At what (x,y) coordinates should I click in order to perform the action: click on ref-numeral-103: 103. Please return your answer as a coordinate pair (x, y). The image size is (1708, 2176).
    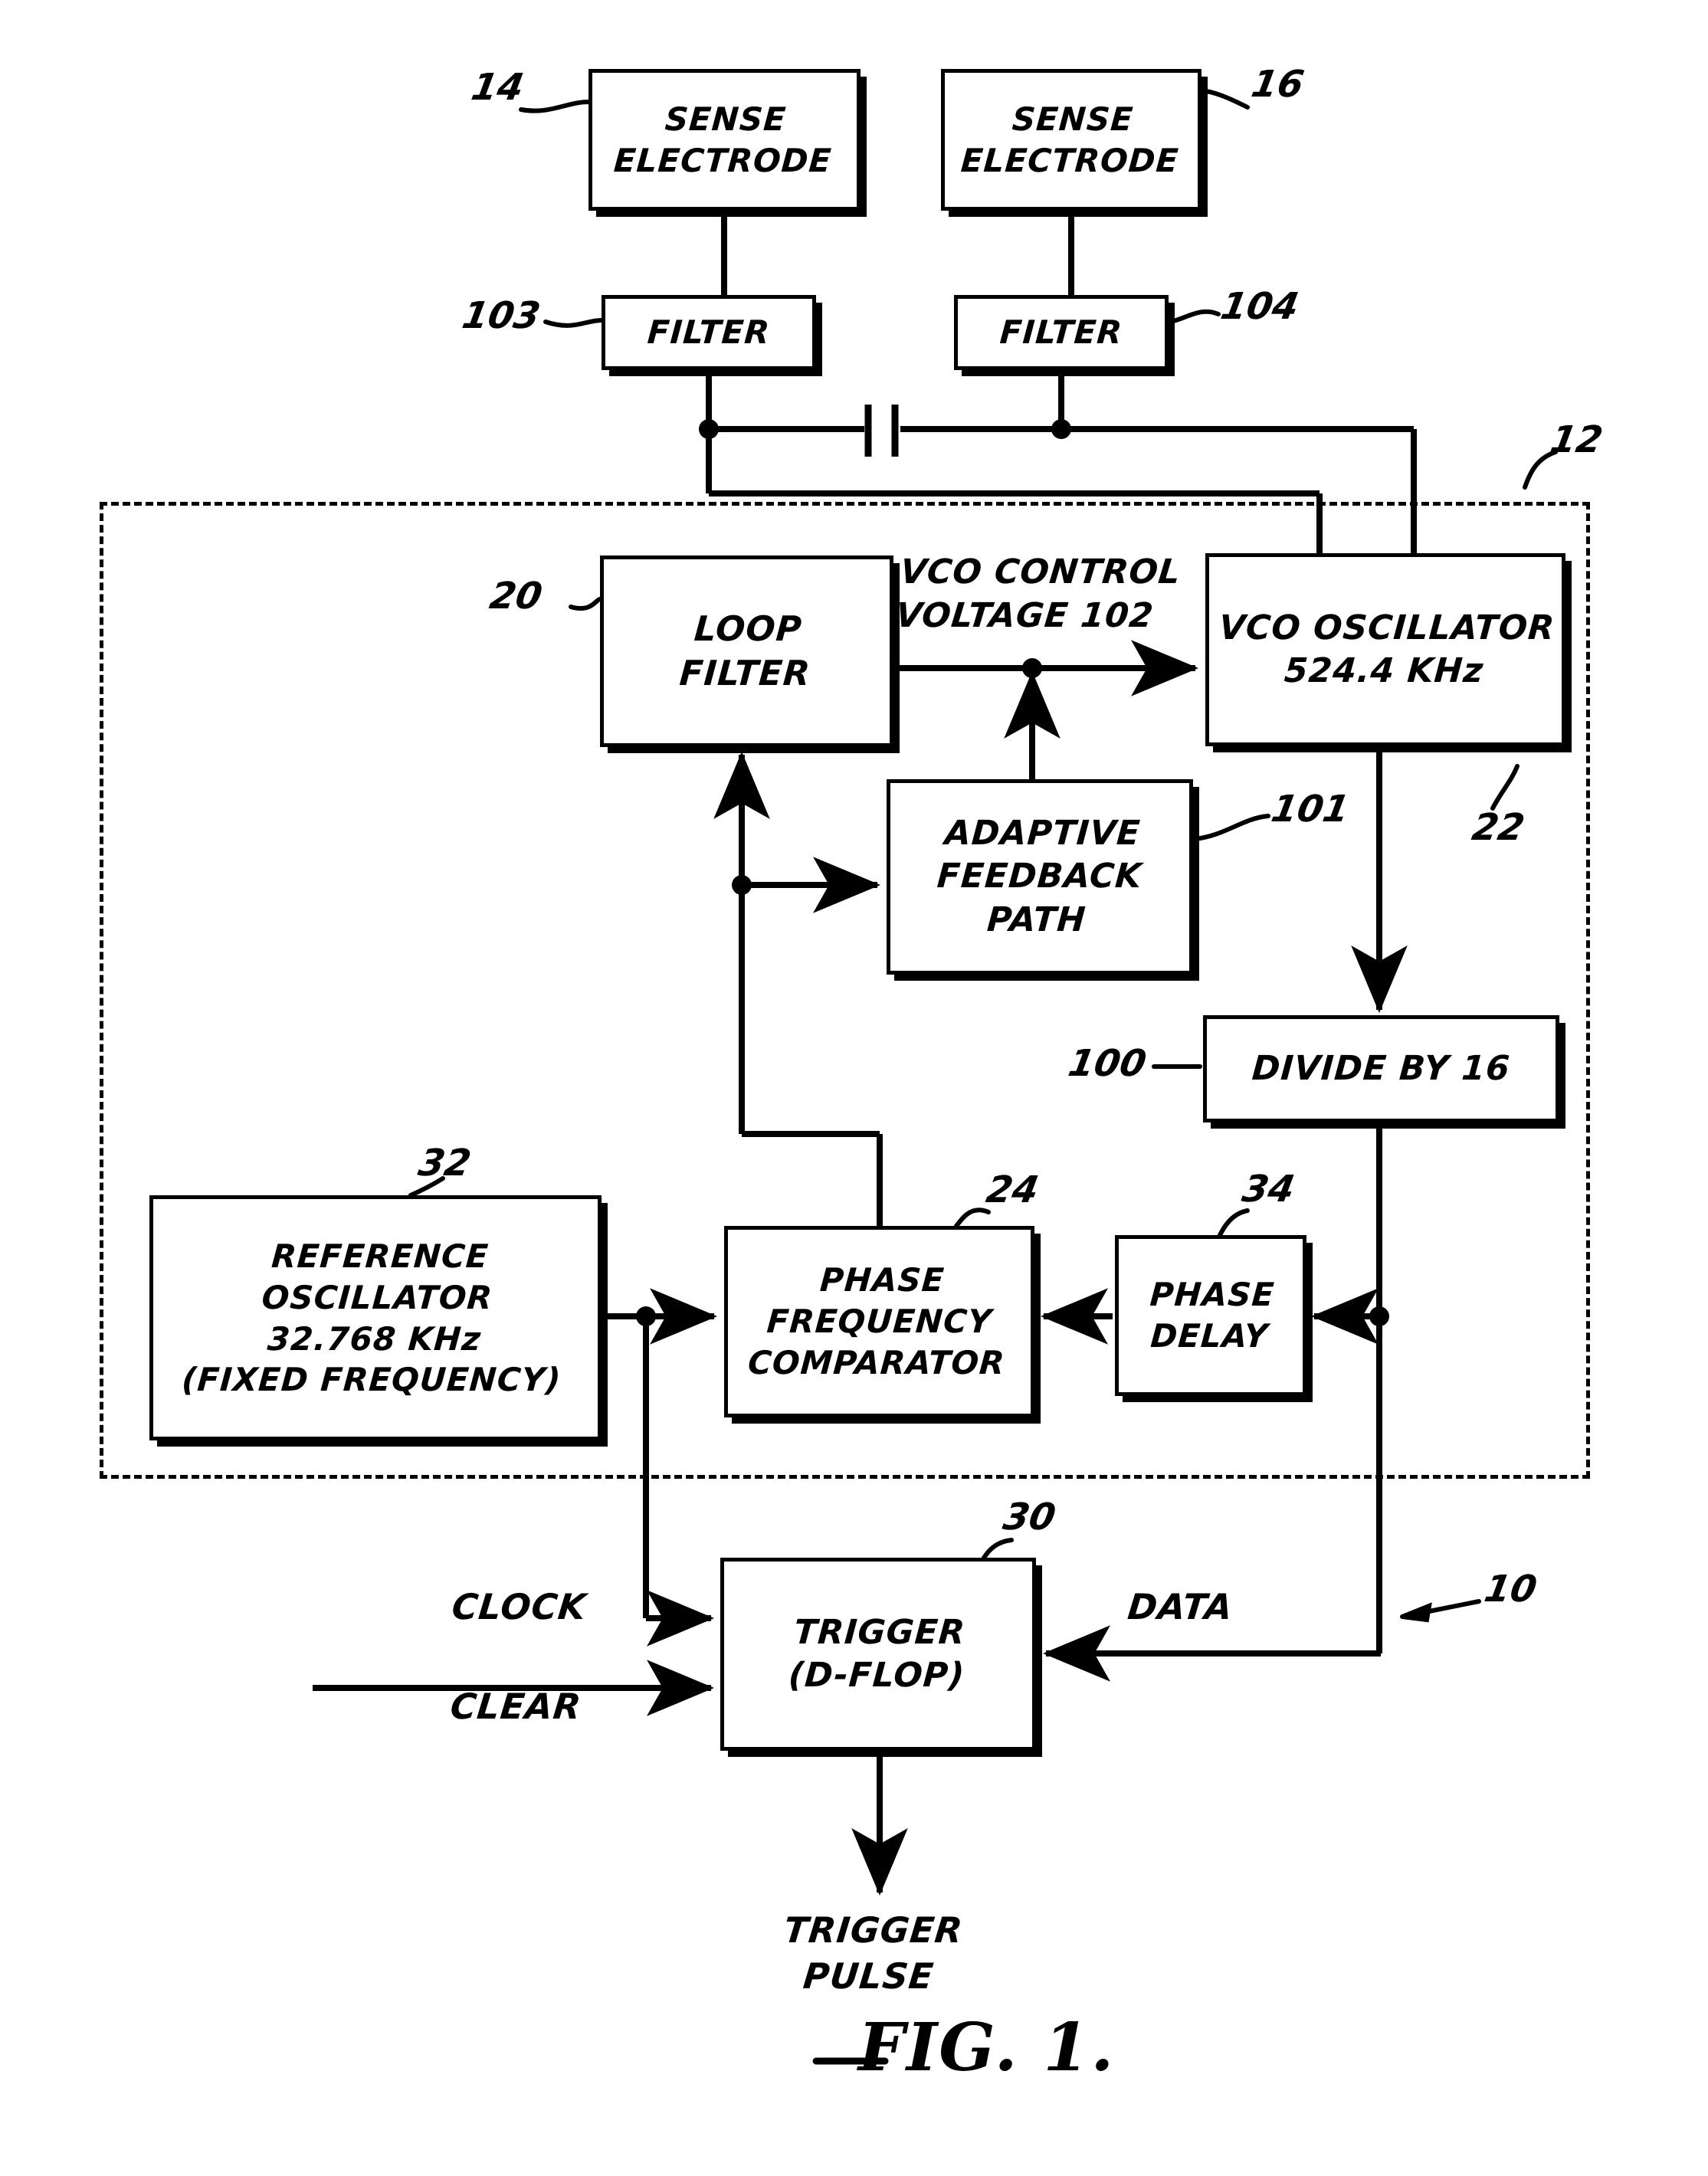
    Looking at the image, I should click on (501, 315).